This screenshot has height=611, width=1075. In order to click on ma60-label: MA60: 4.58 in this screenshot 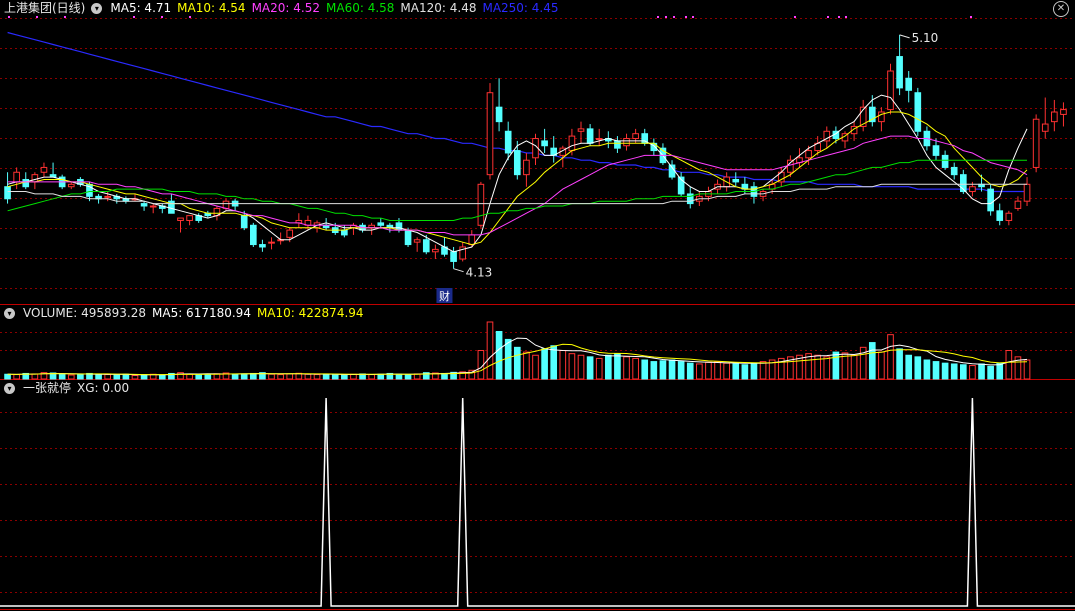, I will do `click(360, 8)`.